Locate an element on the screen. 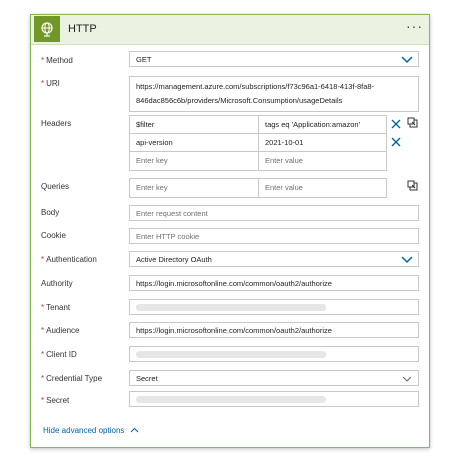  card-title: HTTP is located at coordinates (82, 29).